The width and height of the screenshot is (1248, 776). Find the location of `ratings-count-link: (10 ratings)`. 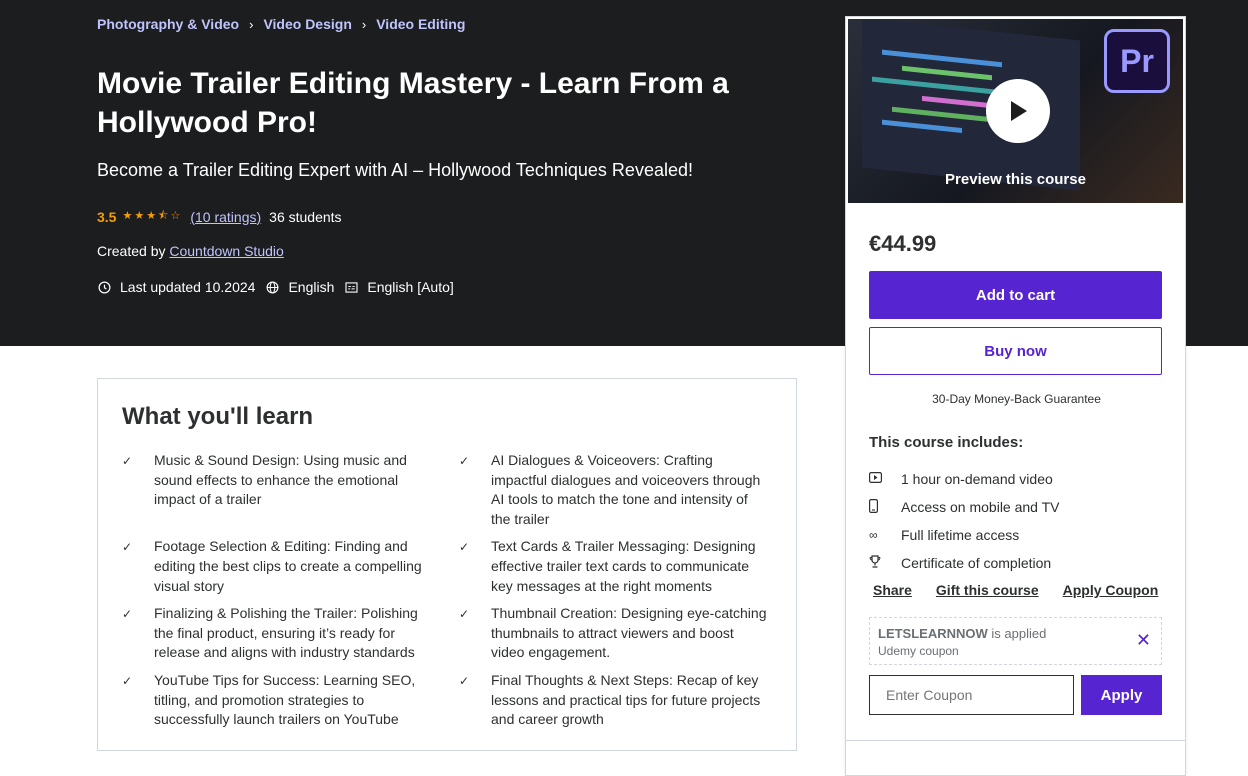

ratings-count-link: (10 ratings) is located at coordinates (225, 217).